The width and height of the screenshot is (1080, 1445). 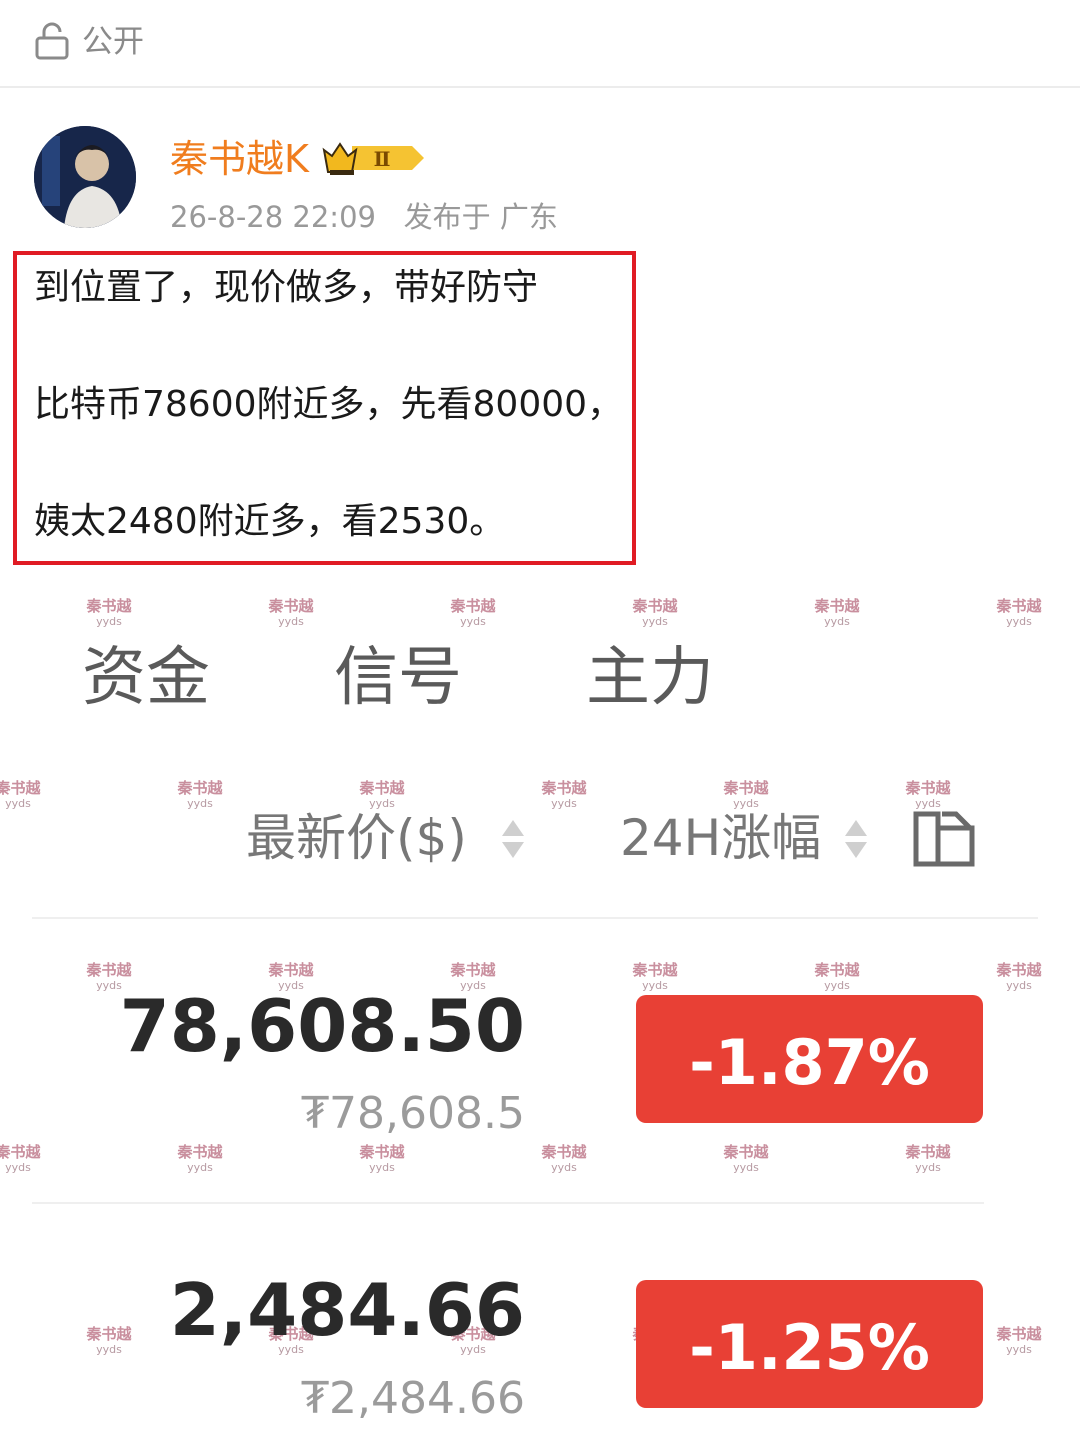 What do you see at coordinates (347, 1310) in the screenshot?
I see `eth-price: 2,484.66` at bounding box center [347, 1310].